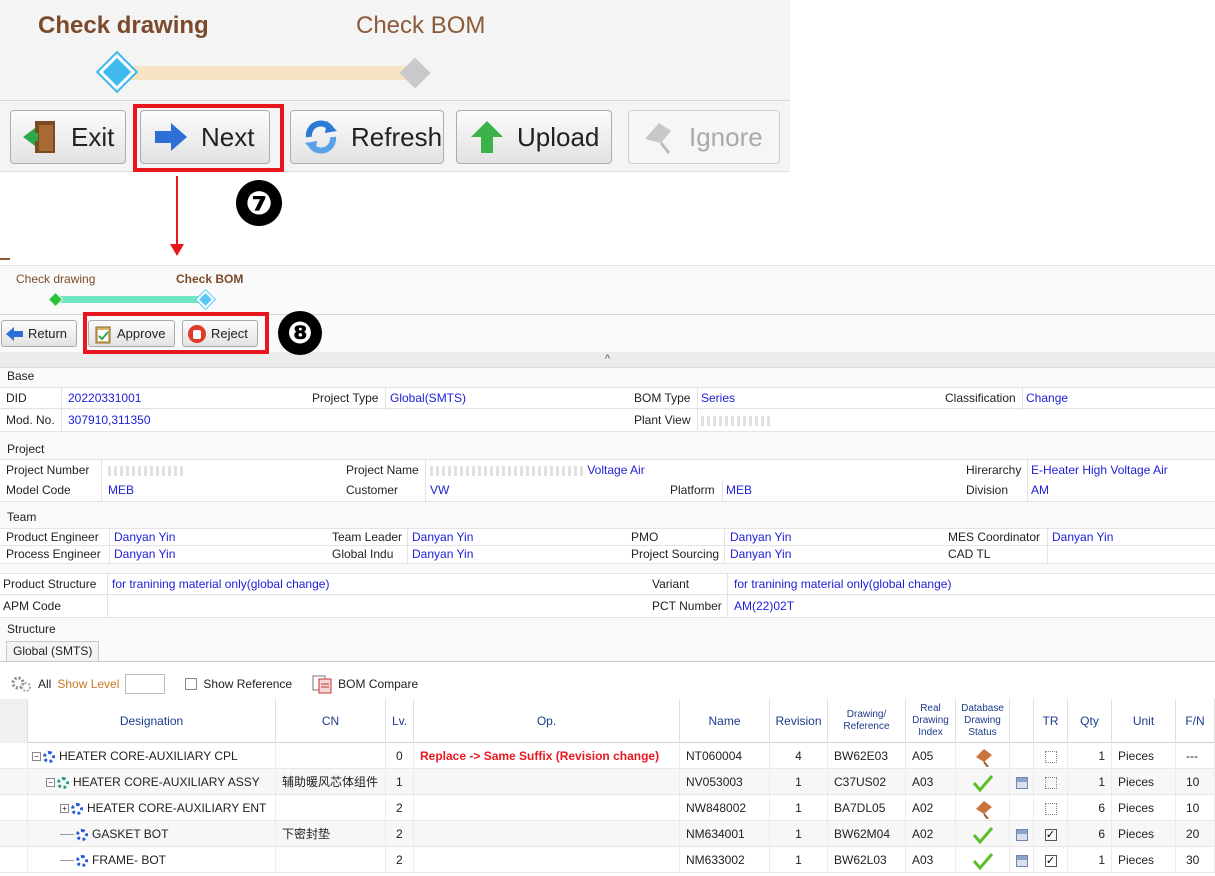 The width and height of the screenshot is (1215, 876). Describe the element at coordinates (191, 684) in the screenshot. I see `show-reference-checkbox` at that location.